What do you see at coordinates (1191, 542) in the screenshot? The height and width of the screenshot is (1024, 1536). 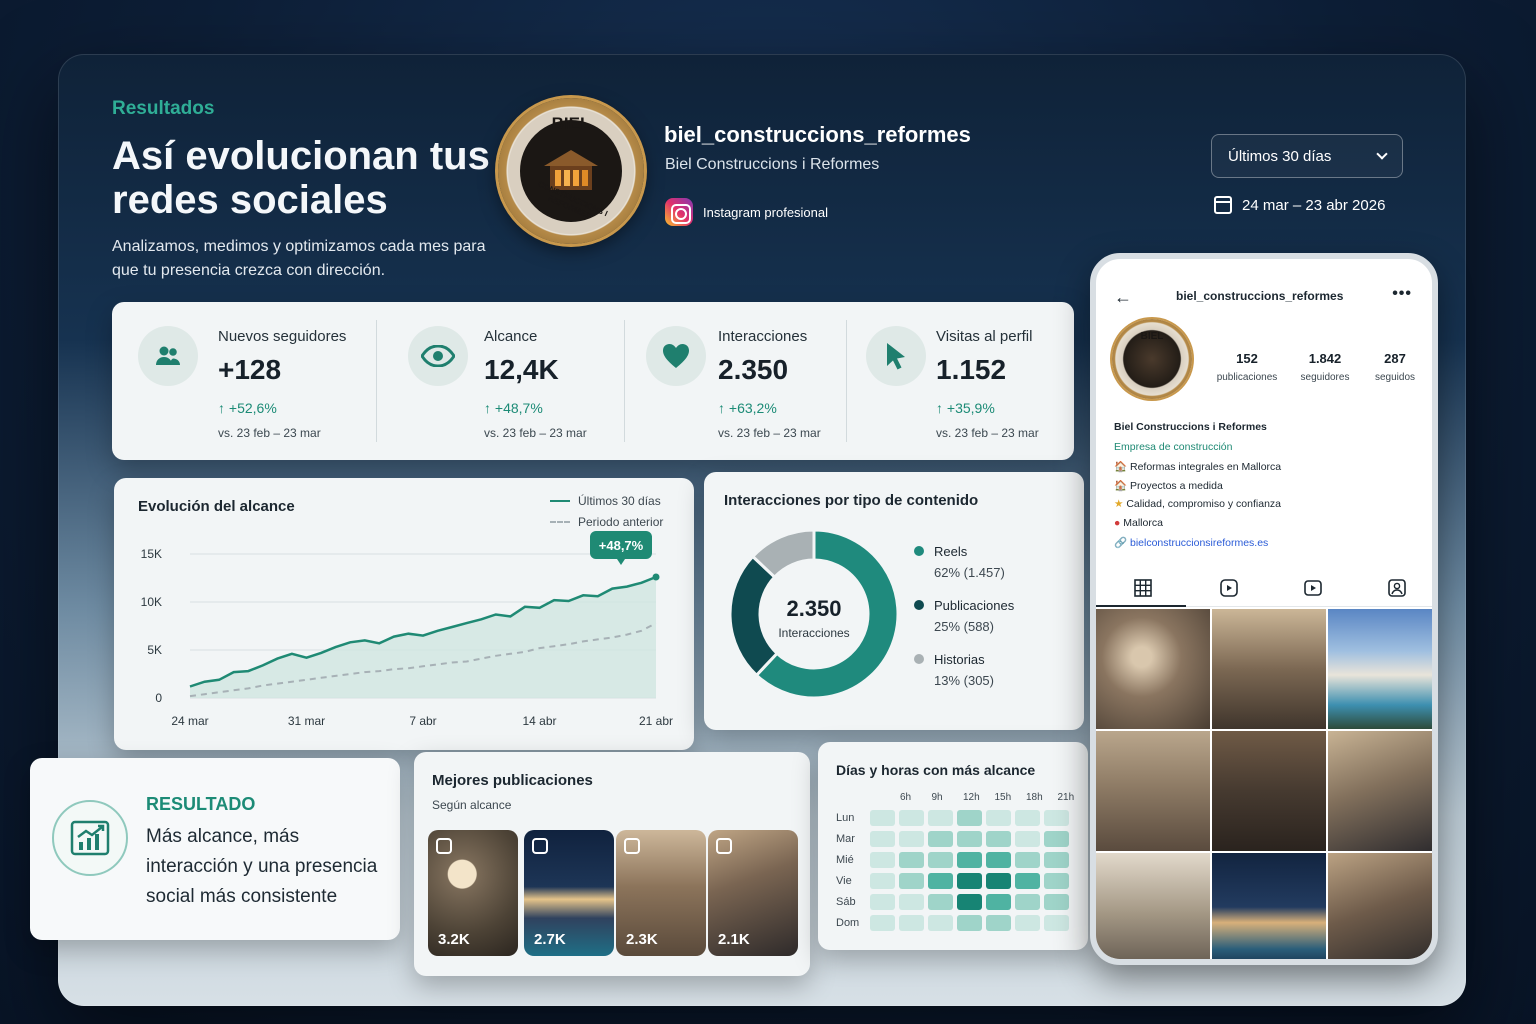 I see `bio-link: 🔗 bielconstruccionsireformes.es` at bounding box center [1191, 542].